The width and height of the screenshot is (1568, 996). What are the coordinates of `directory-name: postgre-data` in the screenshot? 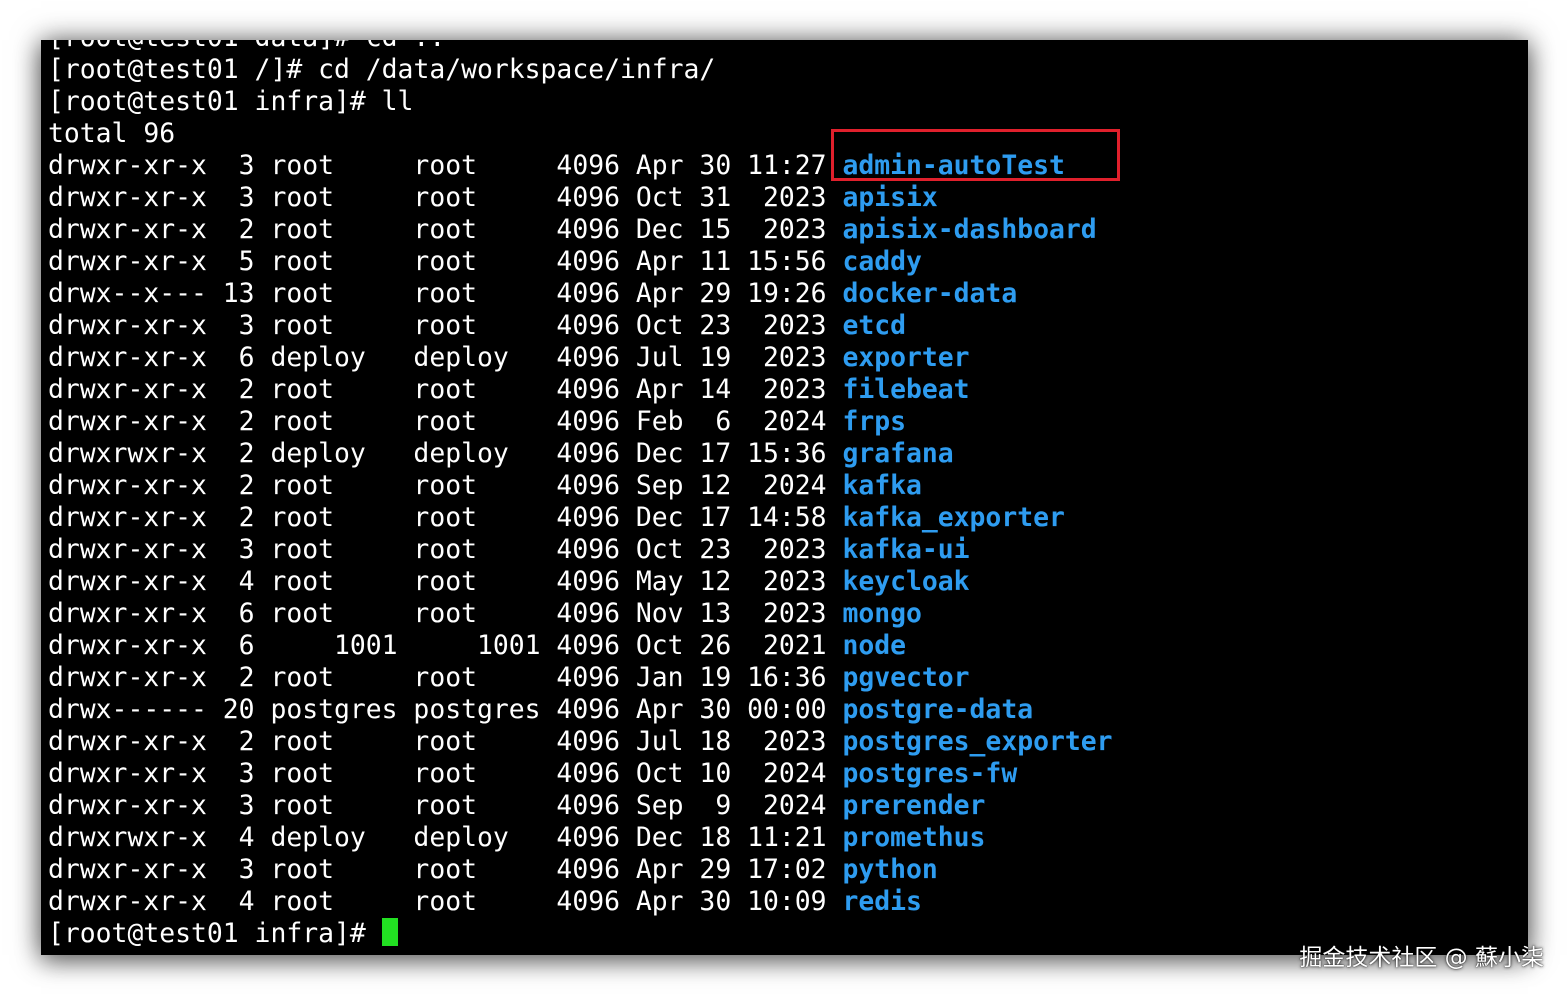 It's located at (938, 709).